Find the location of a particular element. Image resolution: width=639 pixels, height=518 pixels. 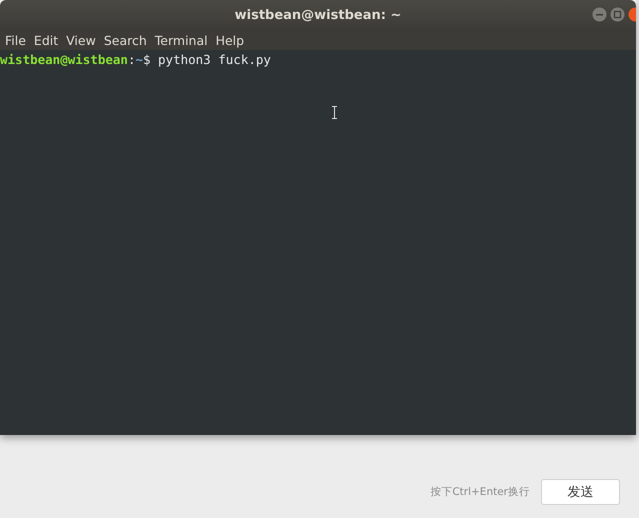

menu-item: File is located at coordinates (15, 40).